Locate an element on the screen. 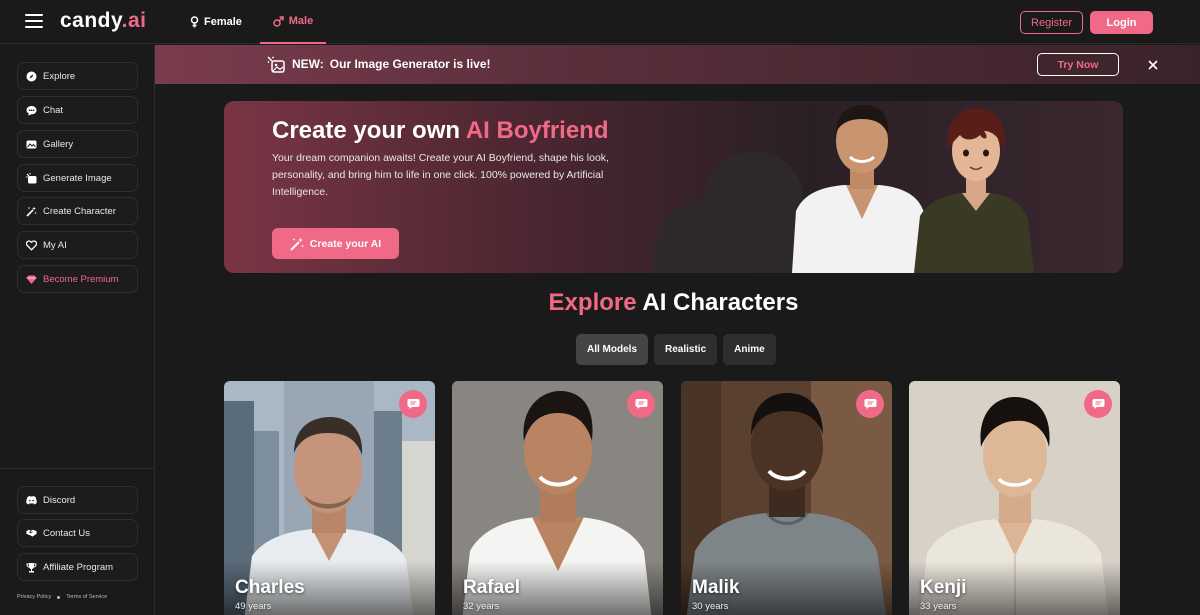 The image size is (1200, 615). sidebar-item-label: Create Character is located at coordinates (79, 211).